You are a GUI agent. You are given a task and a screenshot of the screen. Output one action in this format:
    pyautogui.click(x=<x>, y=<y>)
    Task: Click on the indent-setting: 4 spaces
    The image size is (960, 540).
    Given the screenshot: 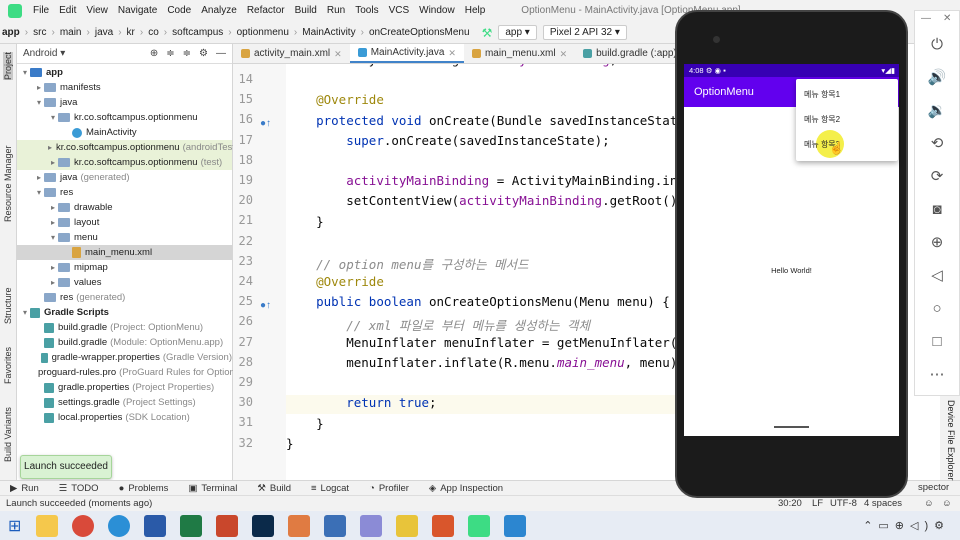 What is the action you would take?
    pyautogui.click(x=883, y=503)
    